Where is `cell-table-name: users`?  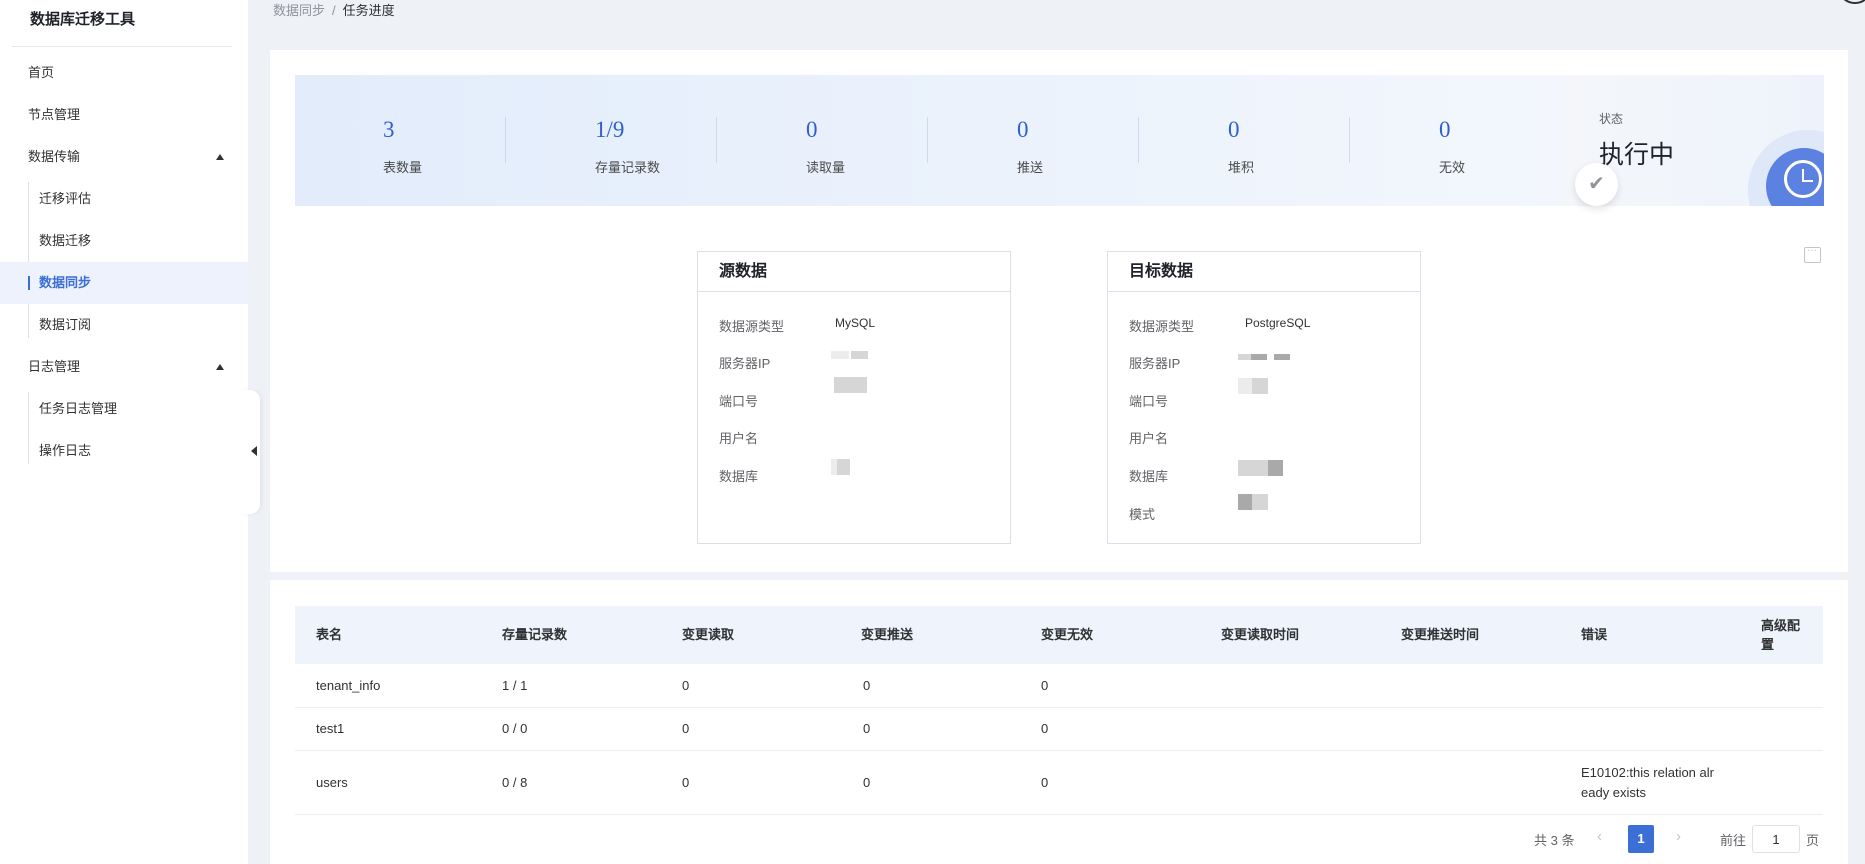 cell-table-name: users is located at coordinates (332, 782).